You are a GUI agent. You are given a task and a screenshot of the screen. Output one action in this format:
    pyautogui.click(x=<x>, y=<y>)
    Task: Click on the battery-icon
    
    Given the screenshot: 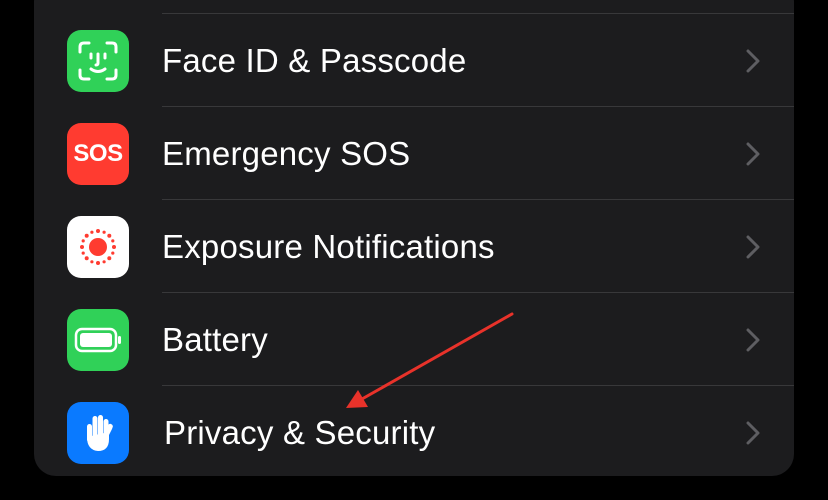 What is the action you would take?
    pyautogui.click(x=98, y=340)
    